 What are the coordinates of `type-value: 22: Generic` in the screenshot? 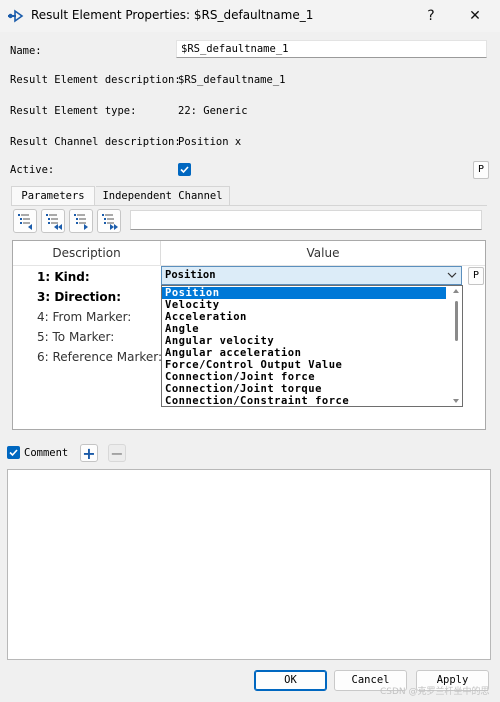 It's located at (213, 111).